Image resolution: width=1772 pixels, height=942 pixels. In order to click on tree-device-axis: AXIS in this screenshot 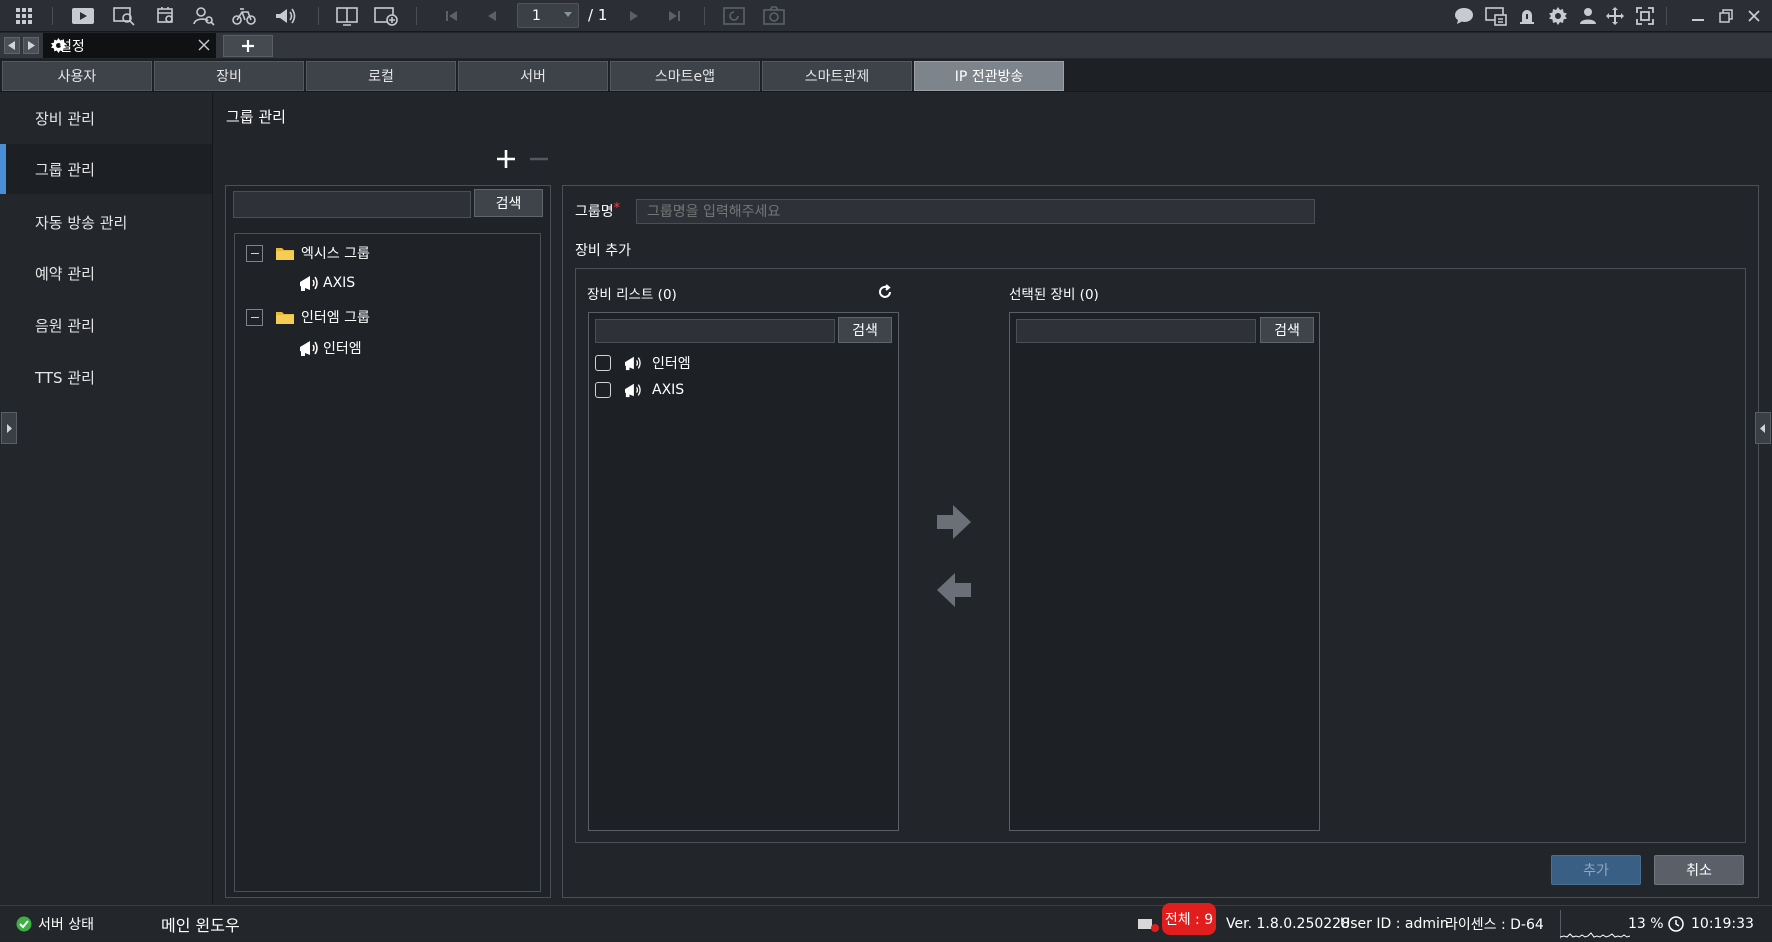, I will do `click(326, 283)`.